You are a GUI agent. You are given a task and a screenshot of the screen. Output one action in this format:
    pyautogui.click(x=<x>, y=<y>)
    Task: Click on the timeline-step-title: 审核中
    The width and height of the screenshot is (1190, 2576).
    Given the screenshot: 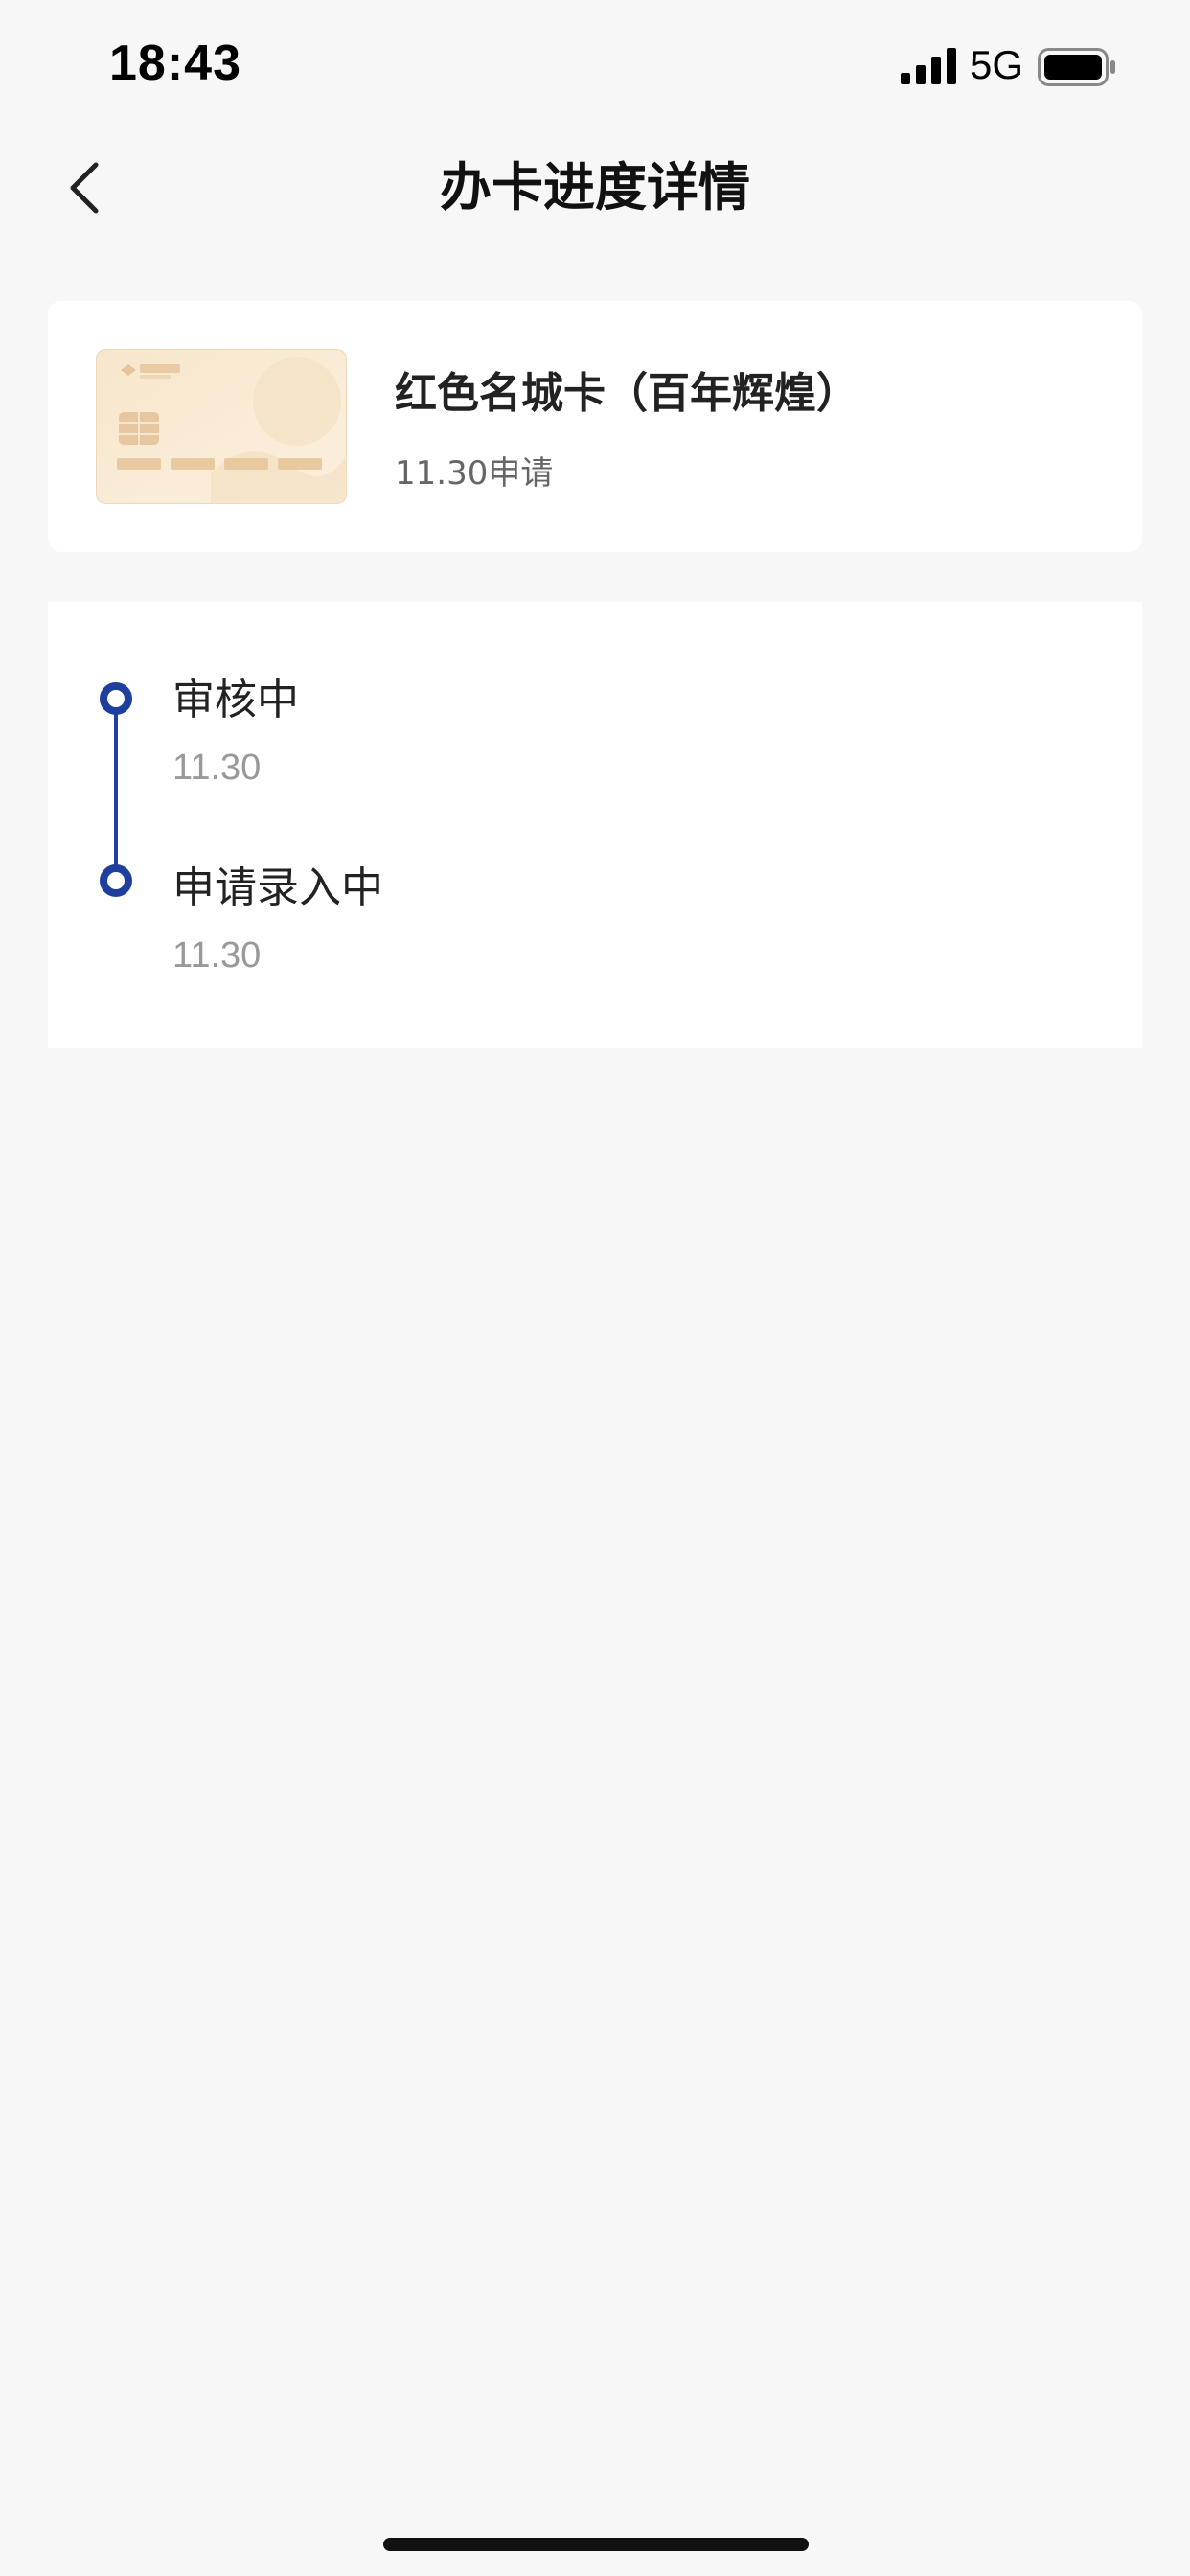 What is the action you would take?
    pyautogui.click(x=236, y=700)
    